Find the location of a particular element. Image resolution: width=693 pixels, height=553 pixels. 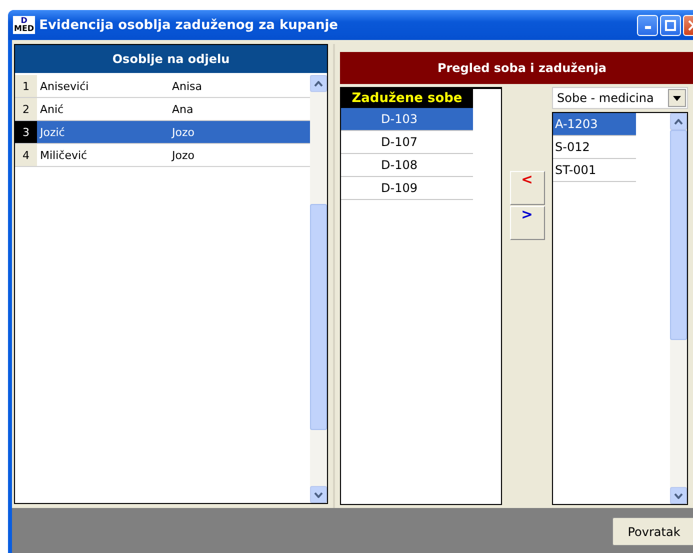

name-cell-text: Jozo is located at coordinates (183, 155).